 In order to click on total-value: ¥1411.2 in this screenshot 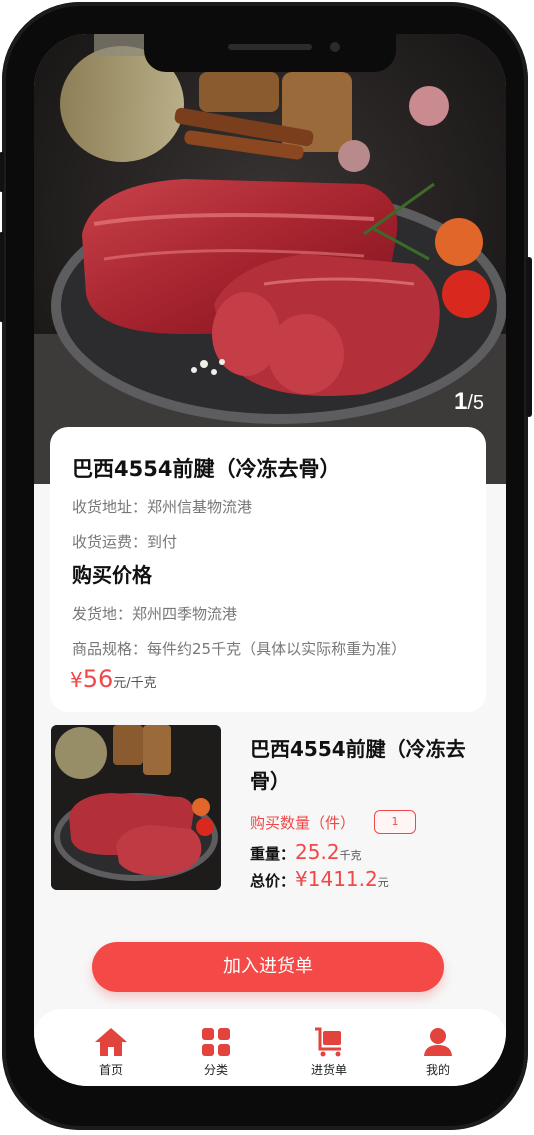, I will do `click(336, 879)`.